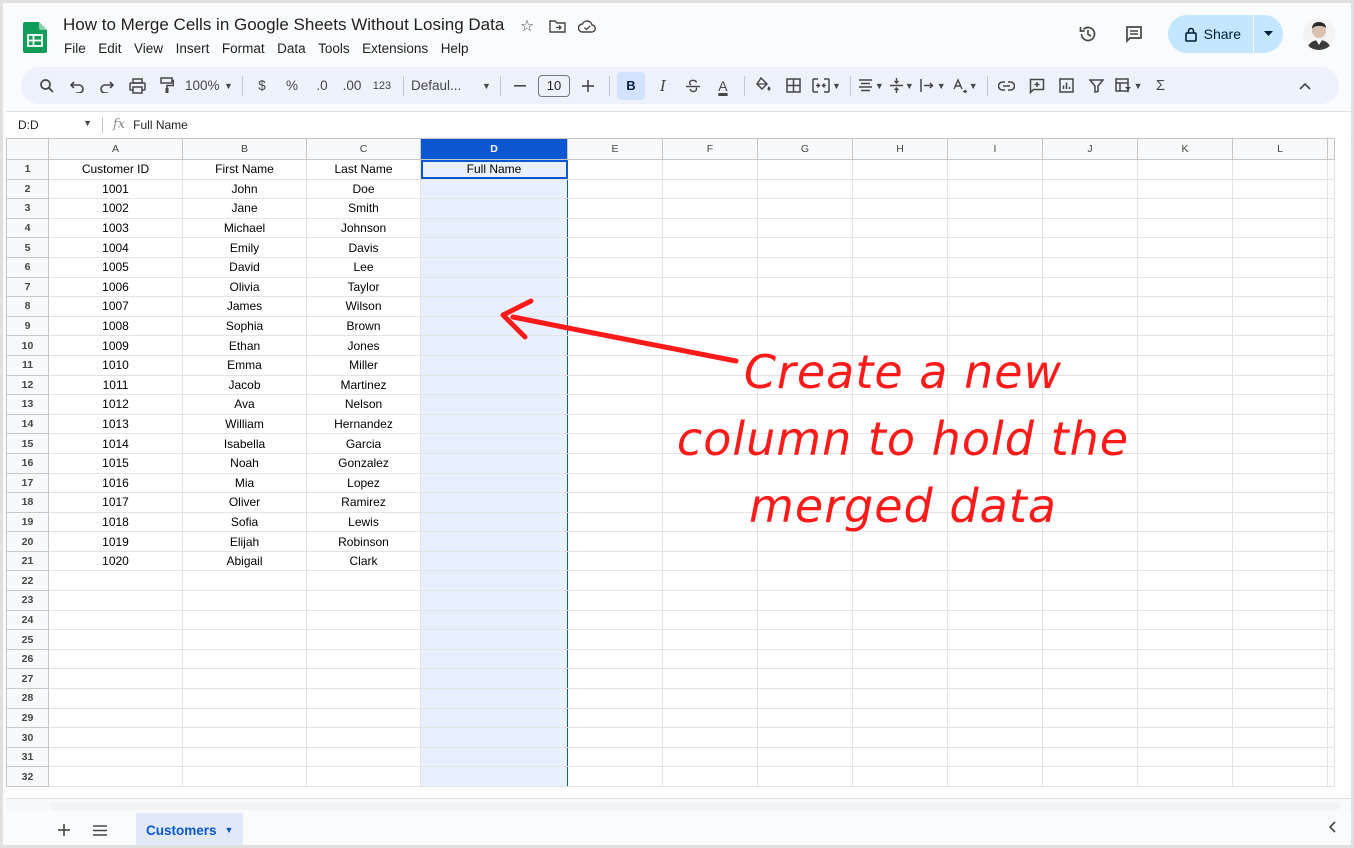 The width and height of the screenshot is (1354, 848). I want to click on cell: Garcia, so click(363, 443).